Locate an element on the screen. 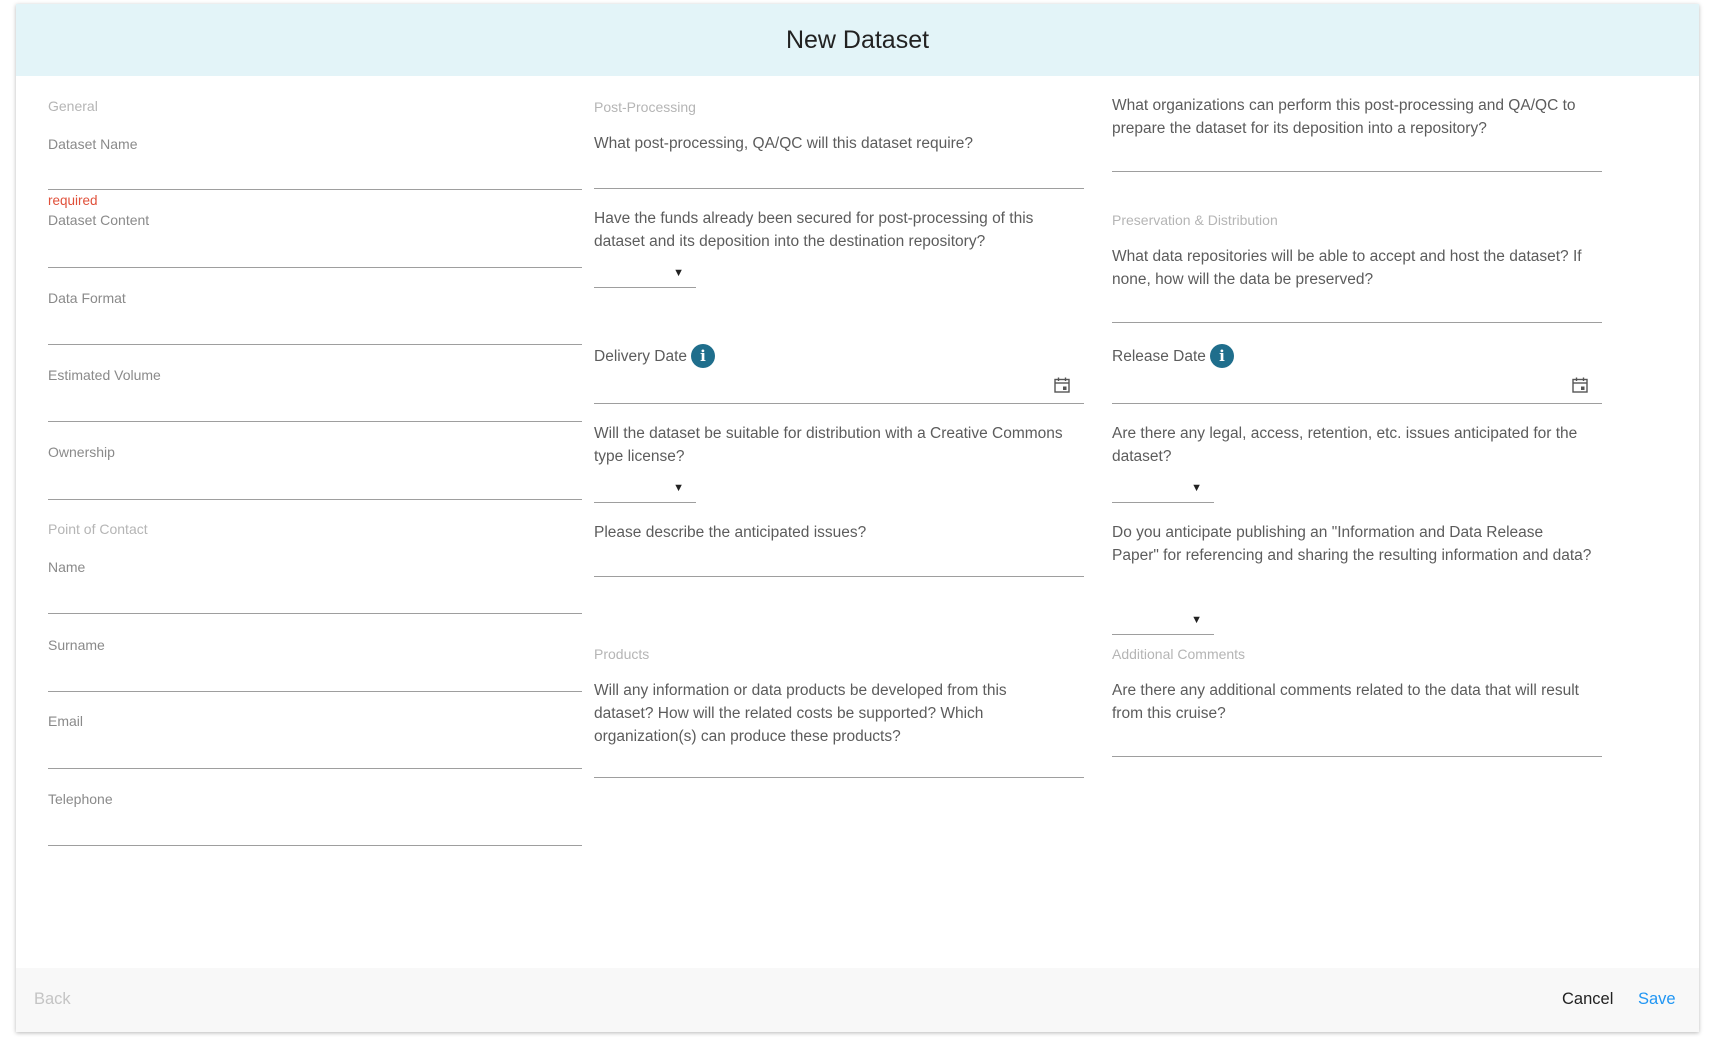  section-point-of-contact: Point of Contact is located at coordinates (98, 529).